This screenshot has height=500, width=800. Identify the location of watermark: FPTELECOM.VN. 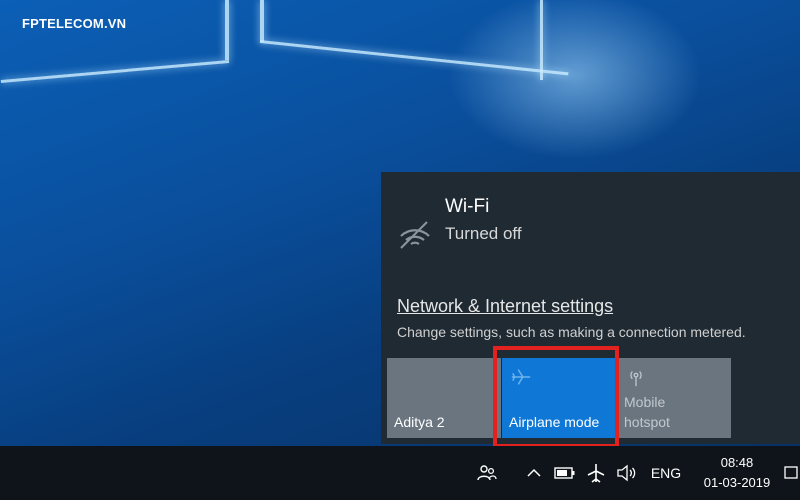
(74, 23).